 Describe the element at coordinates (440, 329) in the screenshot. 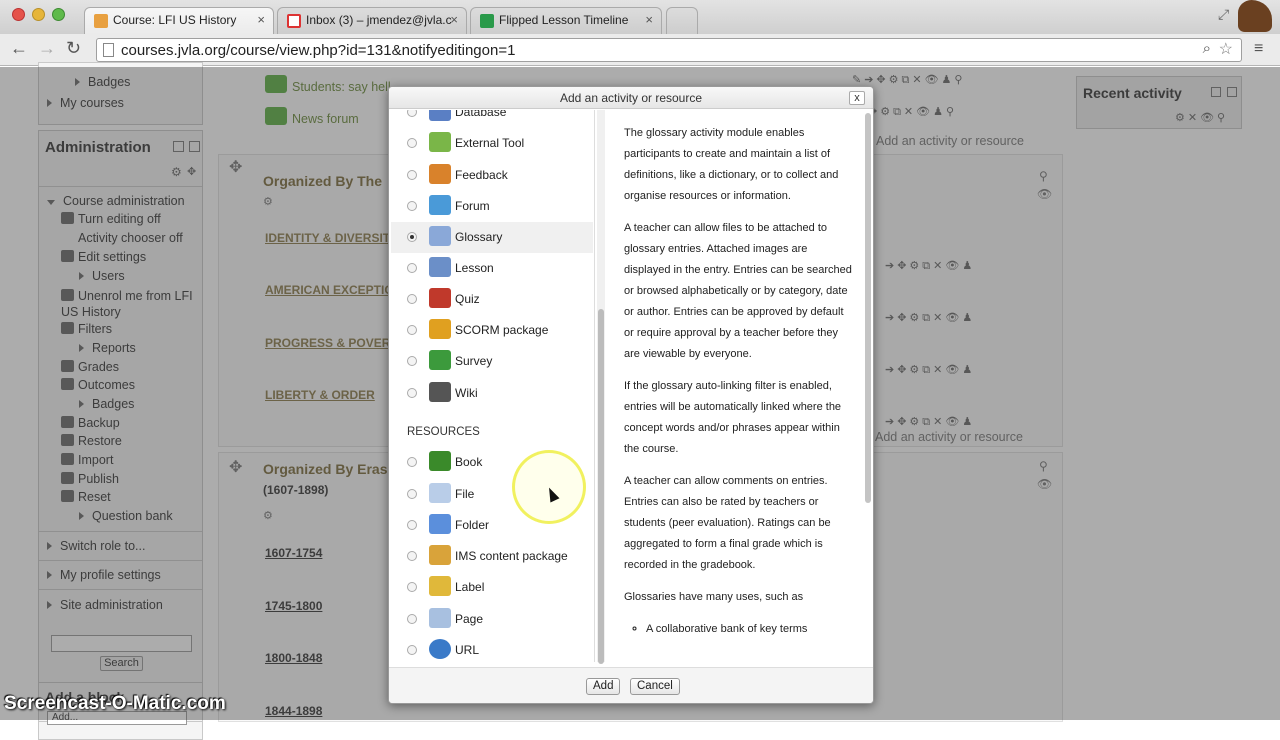

I see `scorm-icon` at that location.